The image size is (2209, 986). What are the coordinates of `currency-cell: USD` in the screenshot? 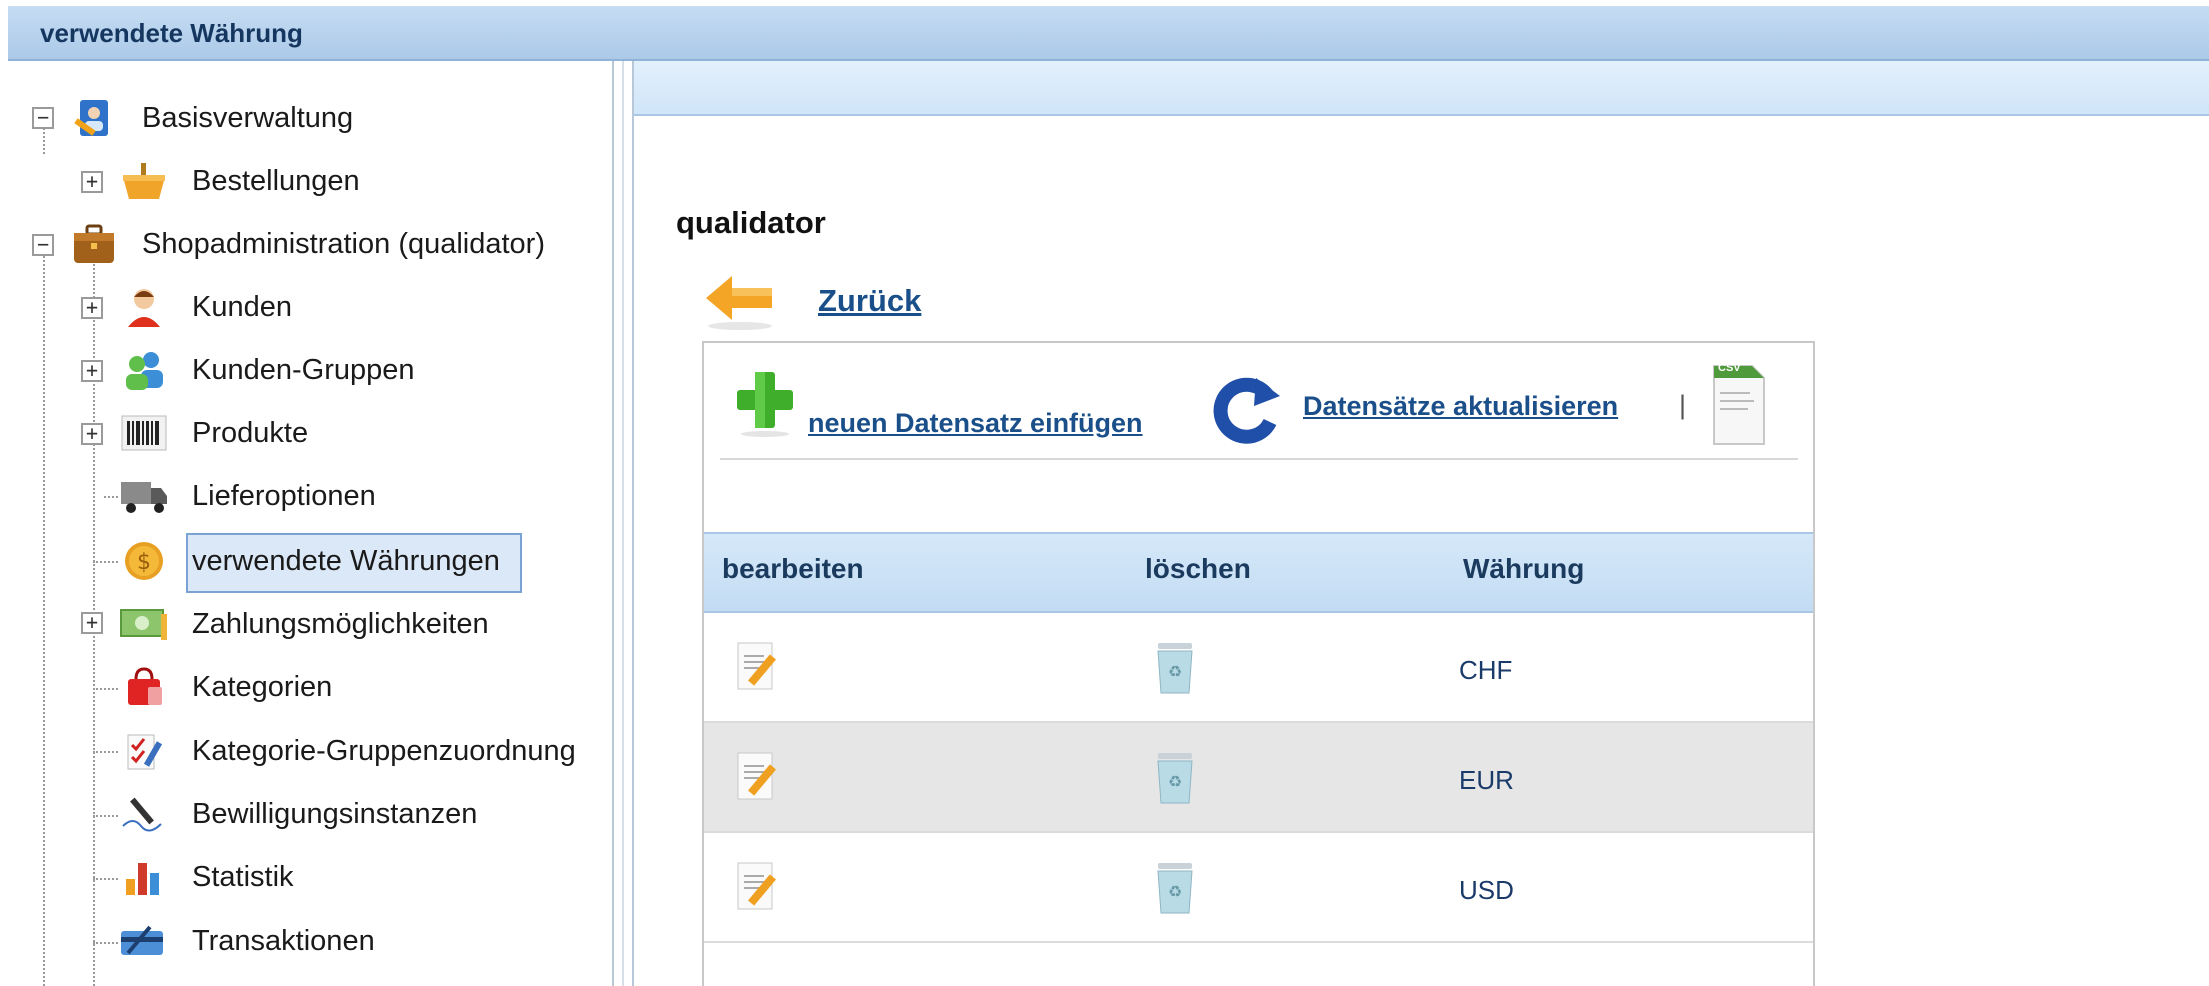 It's located at (1486, 890).